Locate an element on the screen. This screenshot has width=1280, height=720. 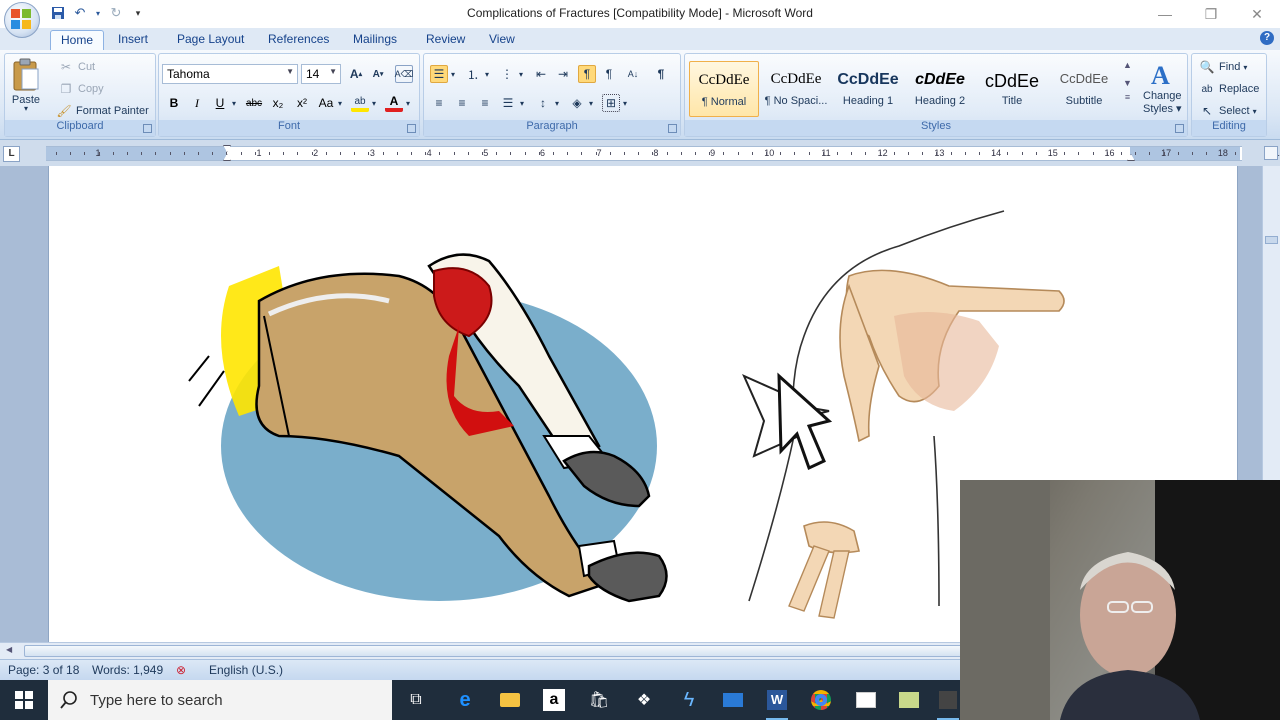
editing-group: 🔍 Find ▾ ab Replace ↖ Select ▾ Editing is located at coordinates (1229, 95).